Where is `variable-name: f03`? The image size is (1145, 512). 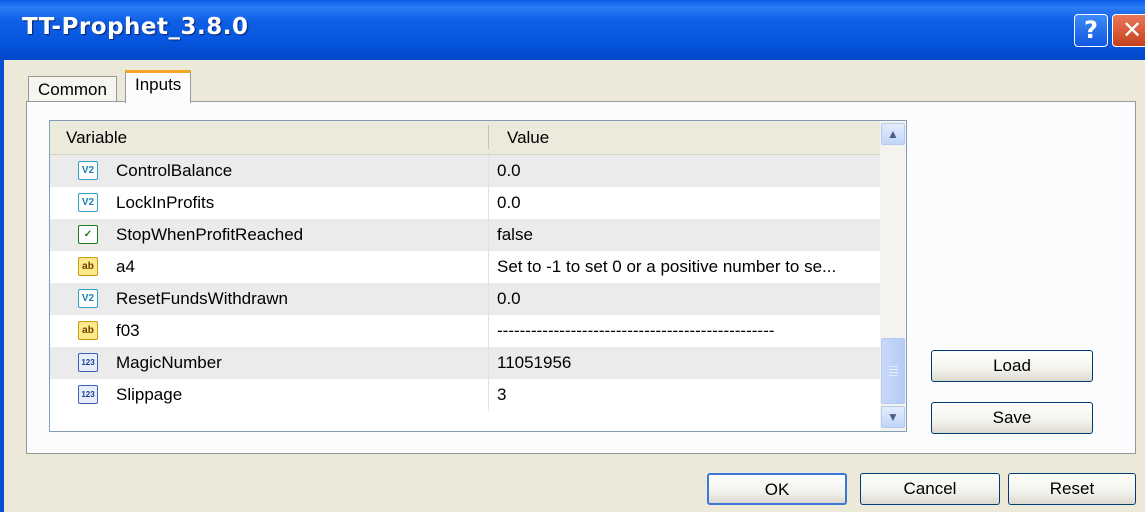
variable-name: f03 is located at coordinates (128, 330).